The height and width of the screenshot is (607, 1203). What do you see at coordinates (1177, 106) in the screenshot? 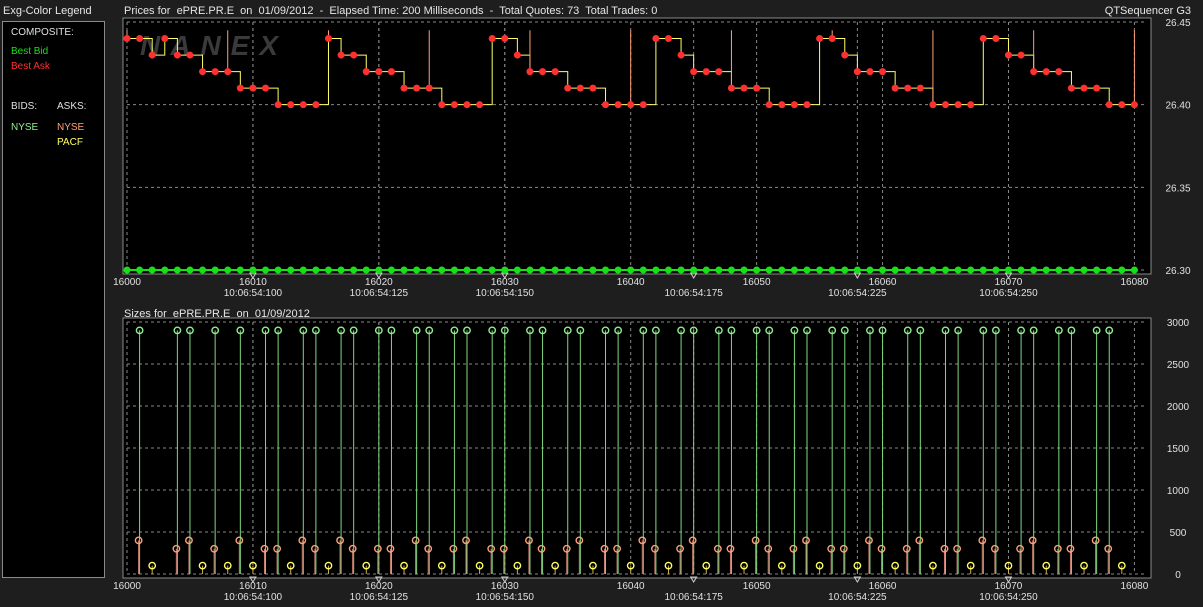
I see `price-y-tick-label: 26.40` at bounding box center [1177, 106].